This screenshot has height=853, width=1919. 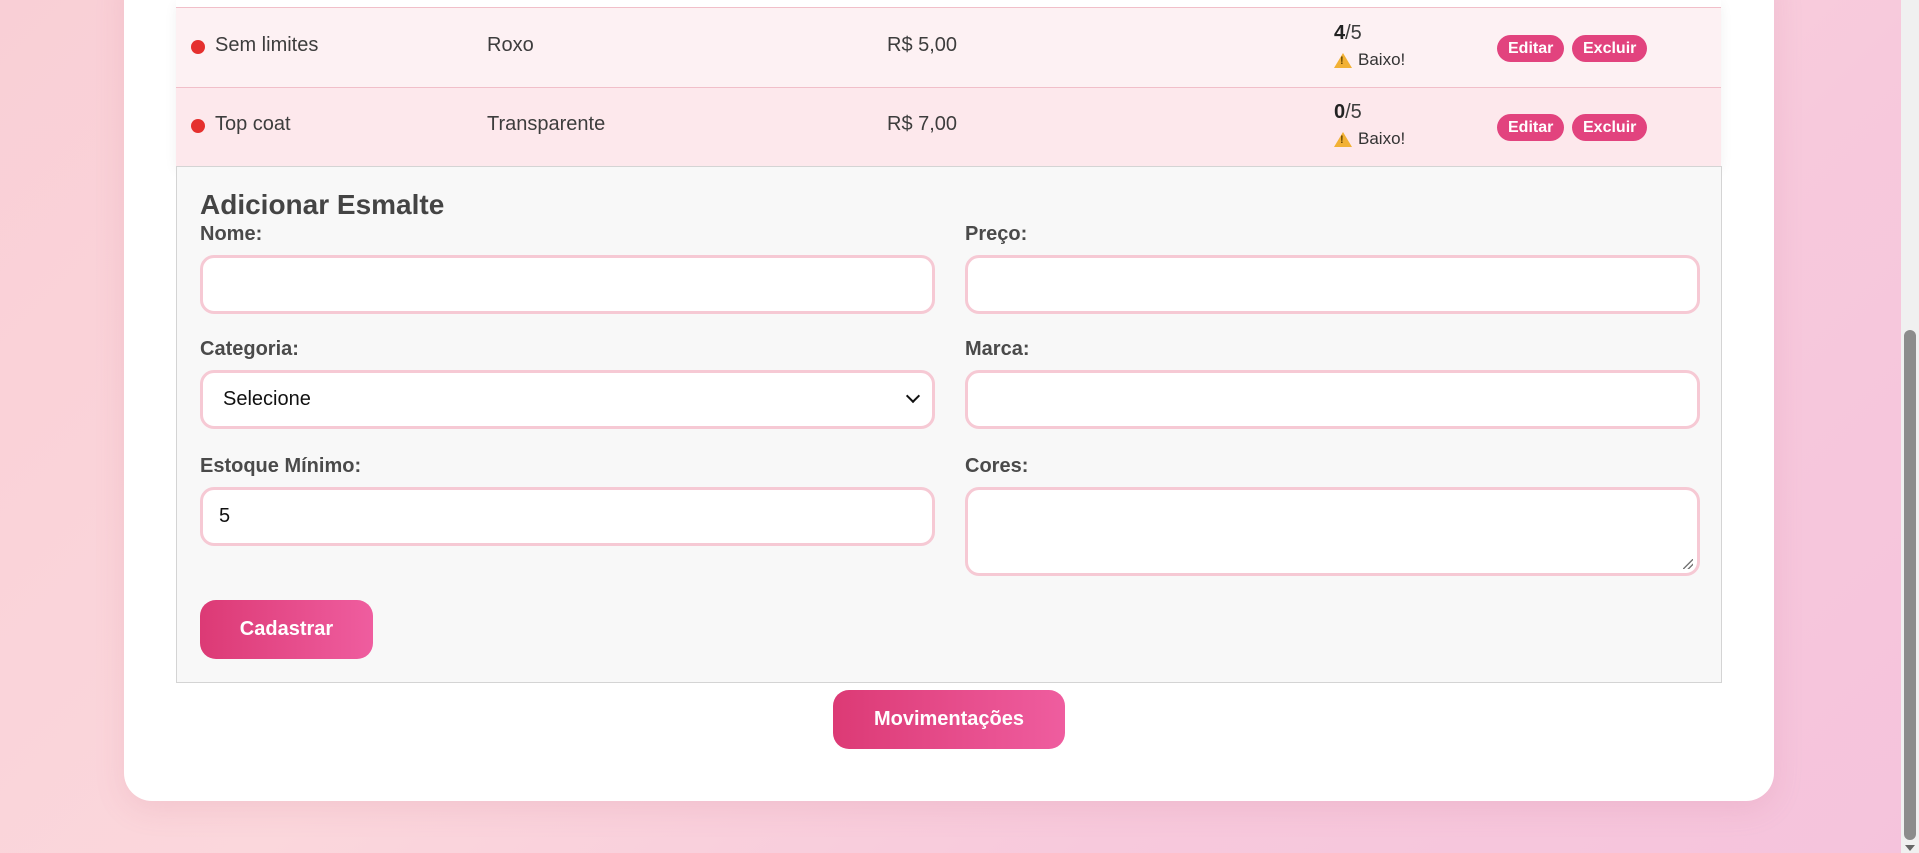 What do you see at coordinates (567, 399) in the screenshot?
I see `category-select: Selecione` at bounding box center [567, 399].